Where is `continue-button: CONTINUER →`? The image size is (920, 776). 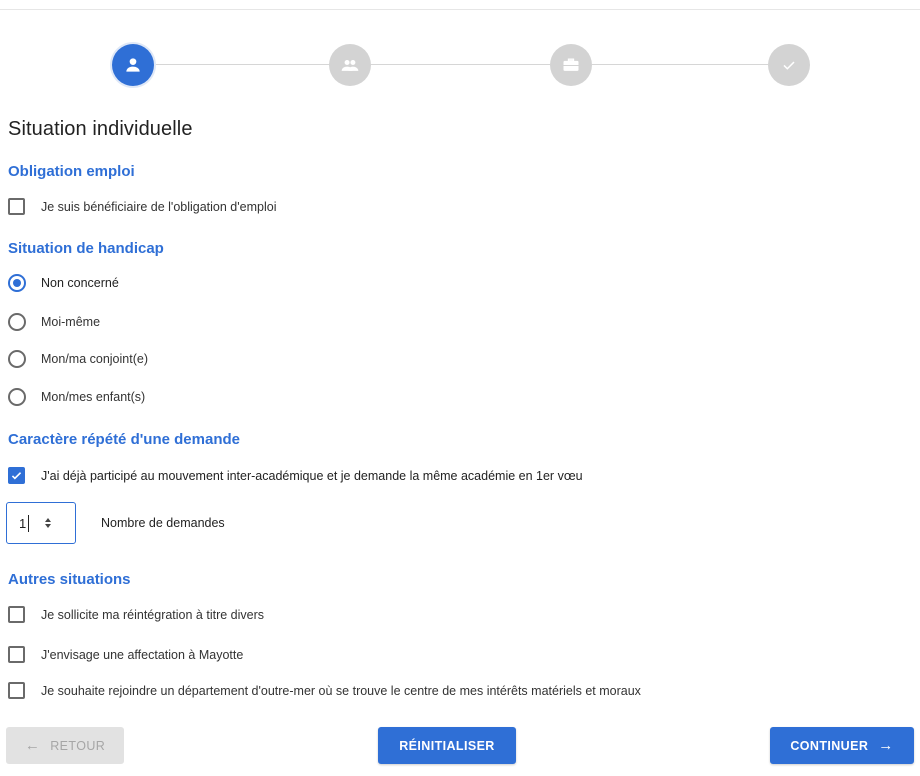 continue-button: CONTINUER → is located at coordinates (842, 745).